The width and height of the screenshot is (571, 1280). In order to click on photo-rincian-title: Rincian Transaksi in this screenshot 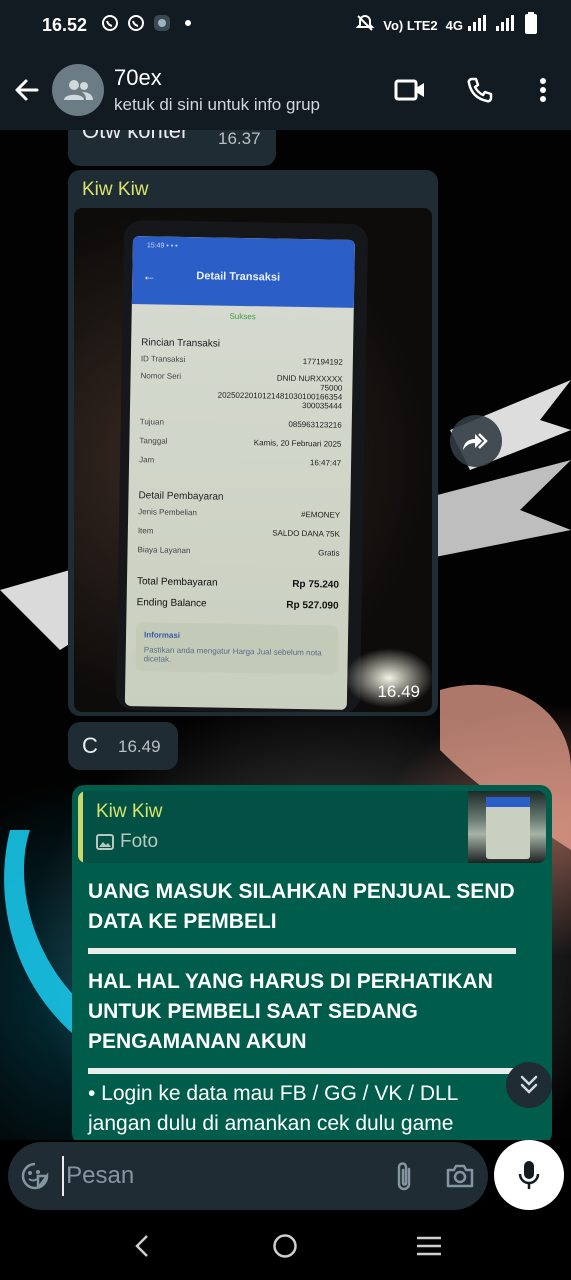, I will do `click(181, 343)`.